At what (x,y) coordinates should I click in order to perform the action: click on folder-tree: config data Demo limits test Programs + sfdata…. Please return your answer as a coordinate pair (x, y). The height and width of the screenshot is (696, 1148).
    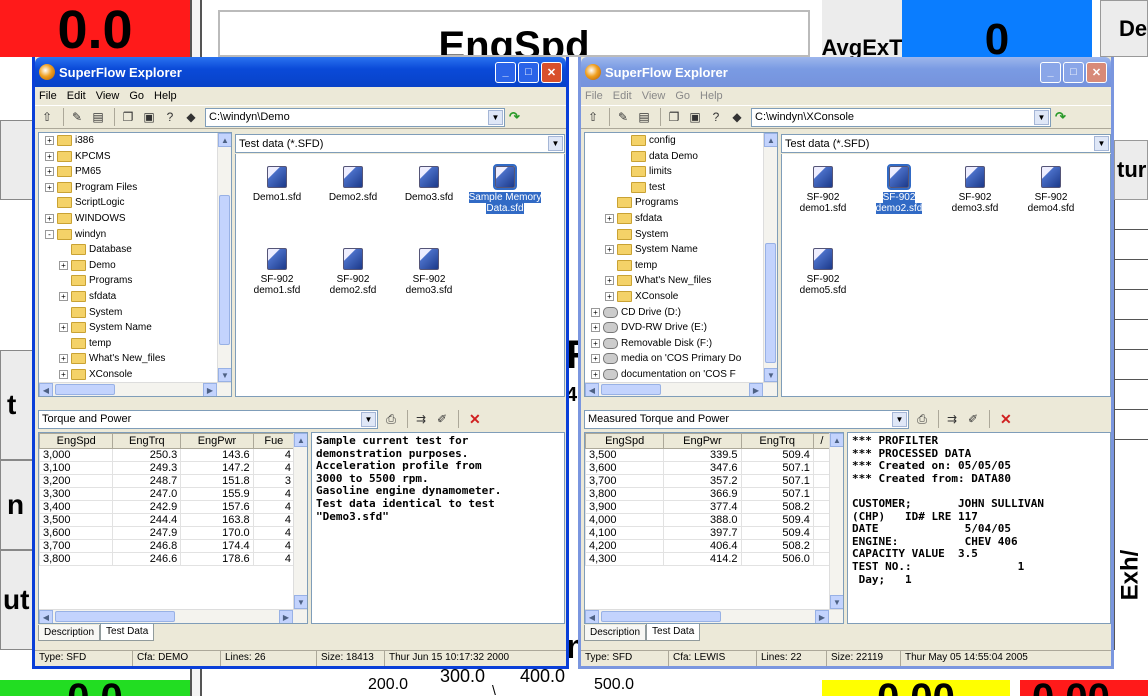
    Looking at the image, I should click on (681, 264).